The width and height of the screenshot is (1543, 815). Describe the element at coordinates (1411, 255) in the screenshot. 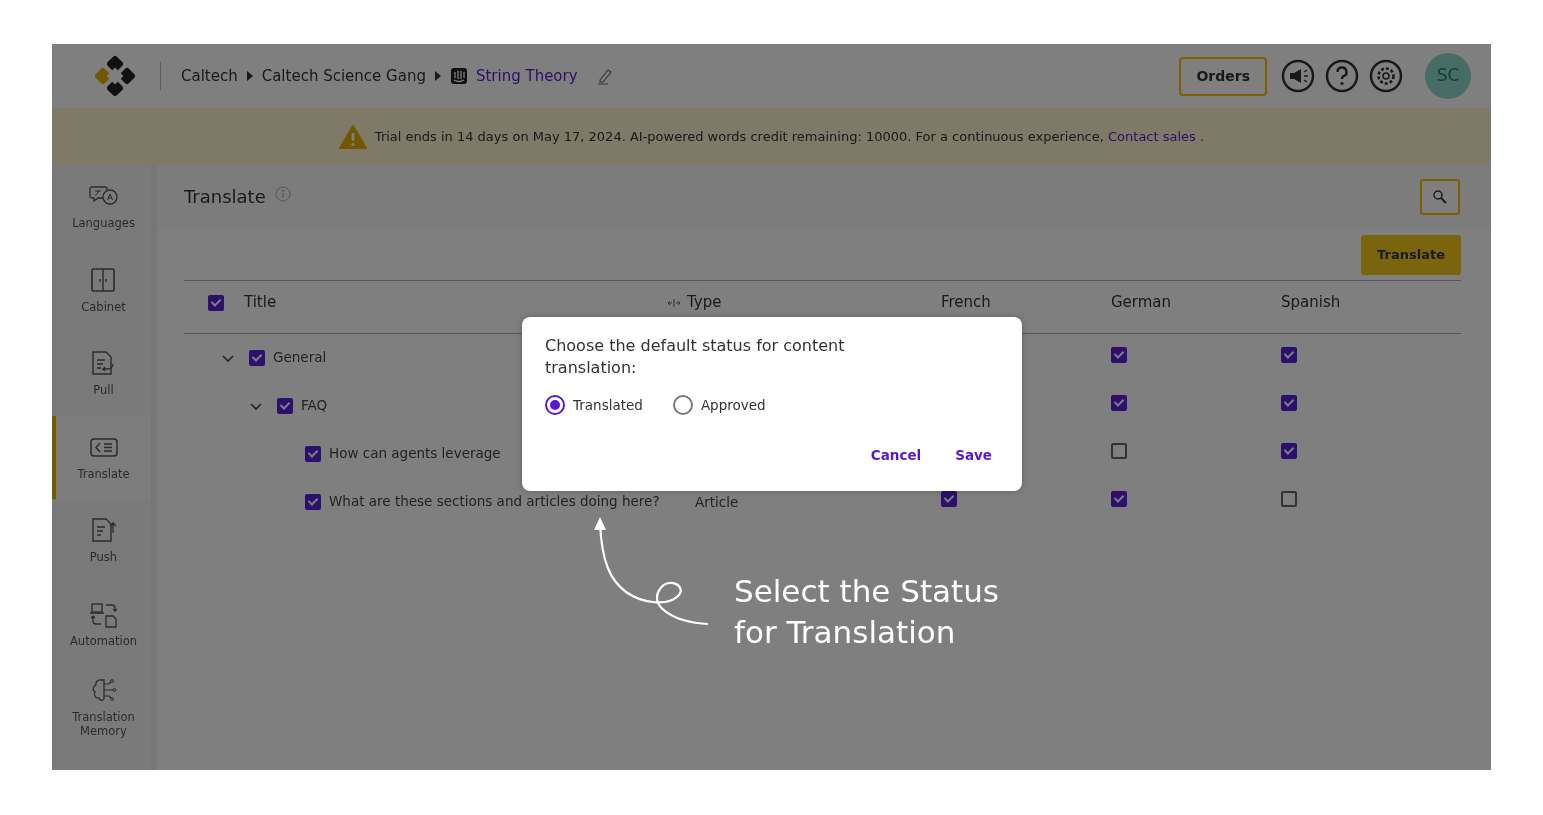

I see `translate-button: Translate` at that location.